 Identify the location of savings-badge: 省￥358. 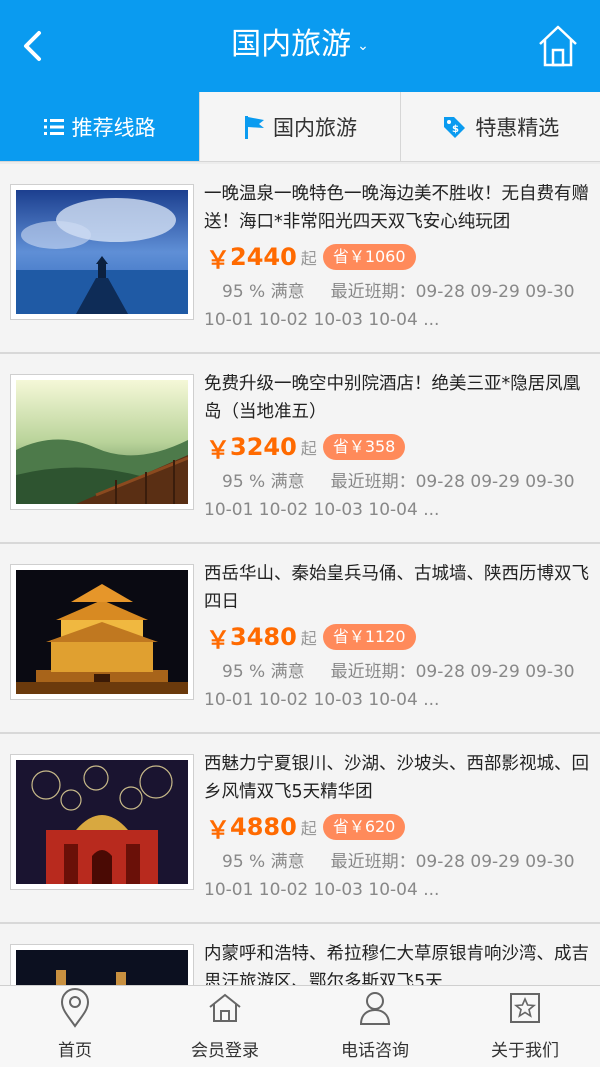
(364, 447).